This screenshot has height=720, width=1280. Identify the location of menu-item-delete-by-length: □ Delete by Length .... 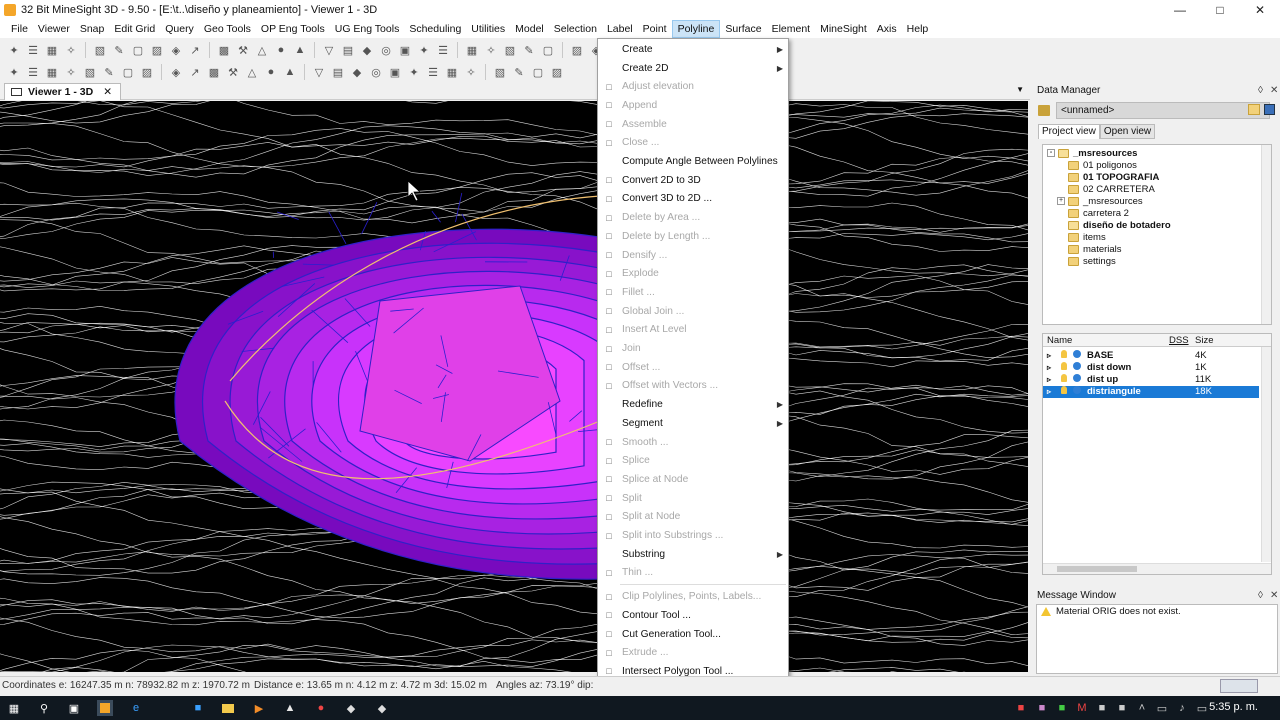
(693, 236).